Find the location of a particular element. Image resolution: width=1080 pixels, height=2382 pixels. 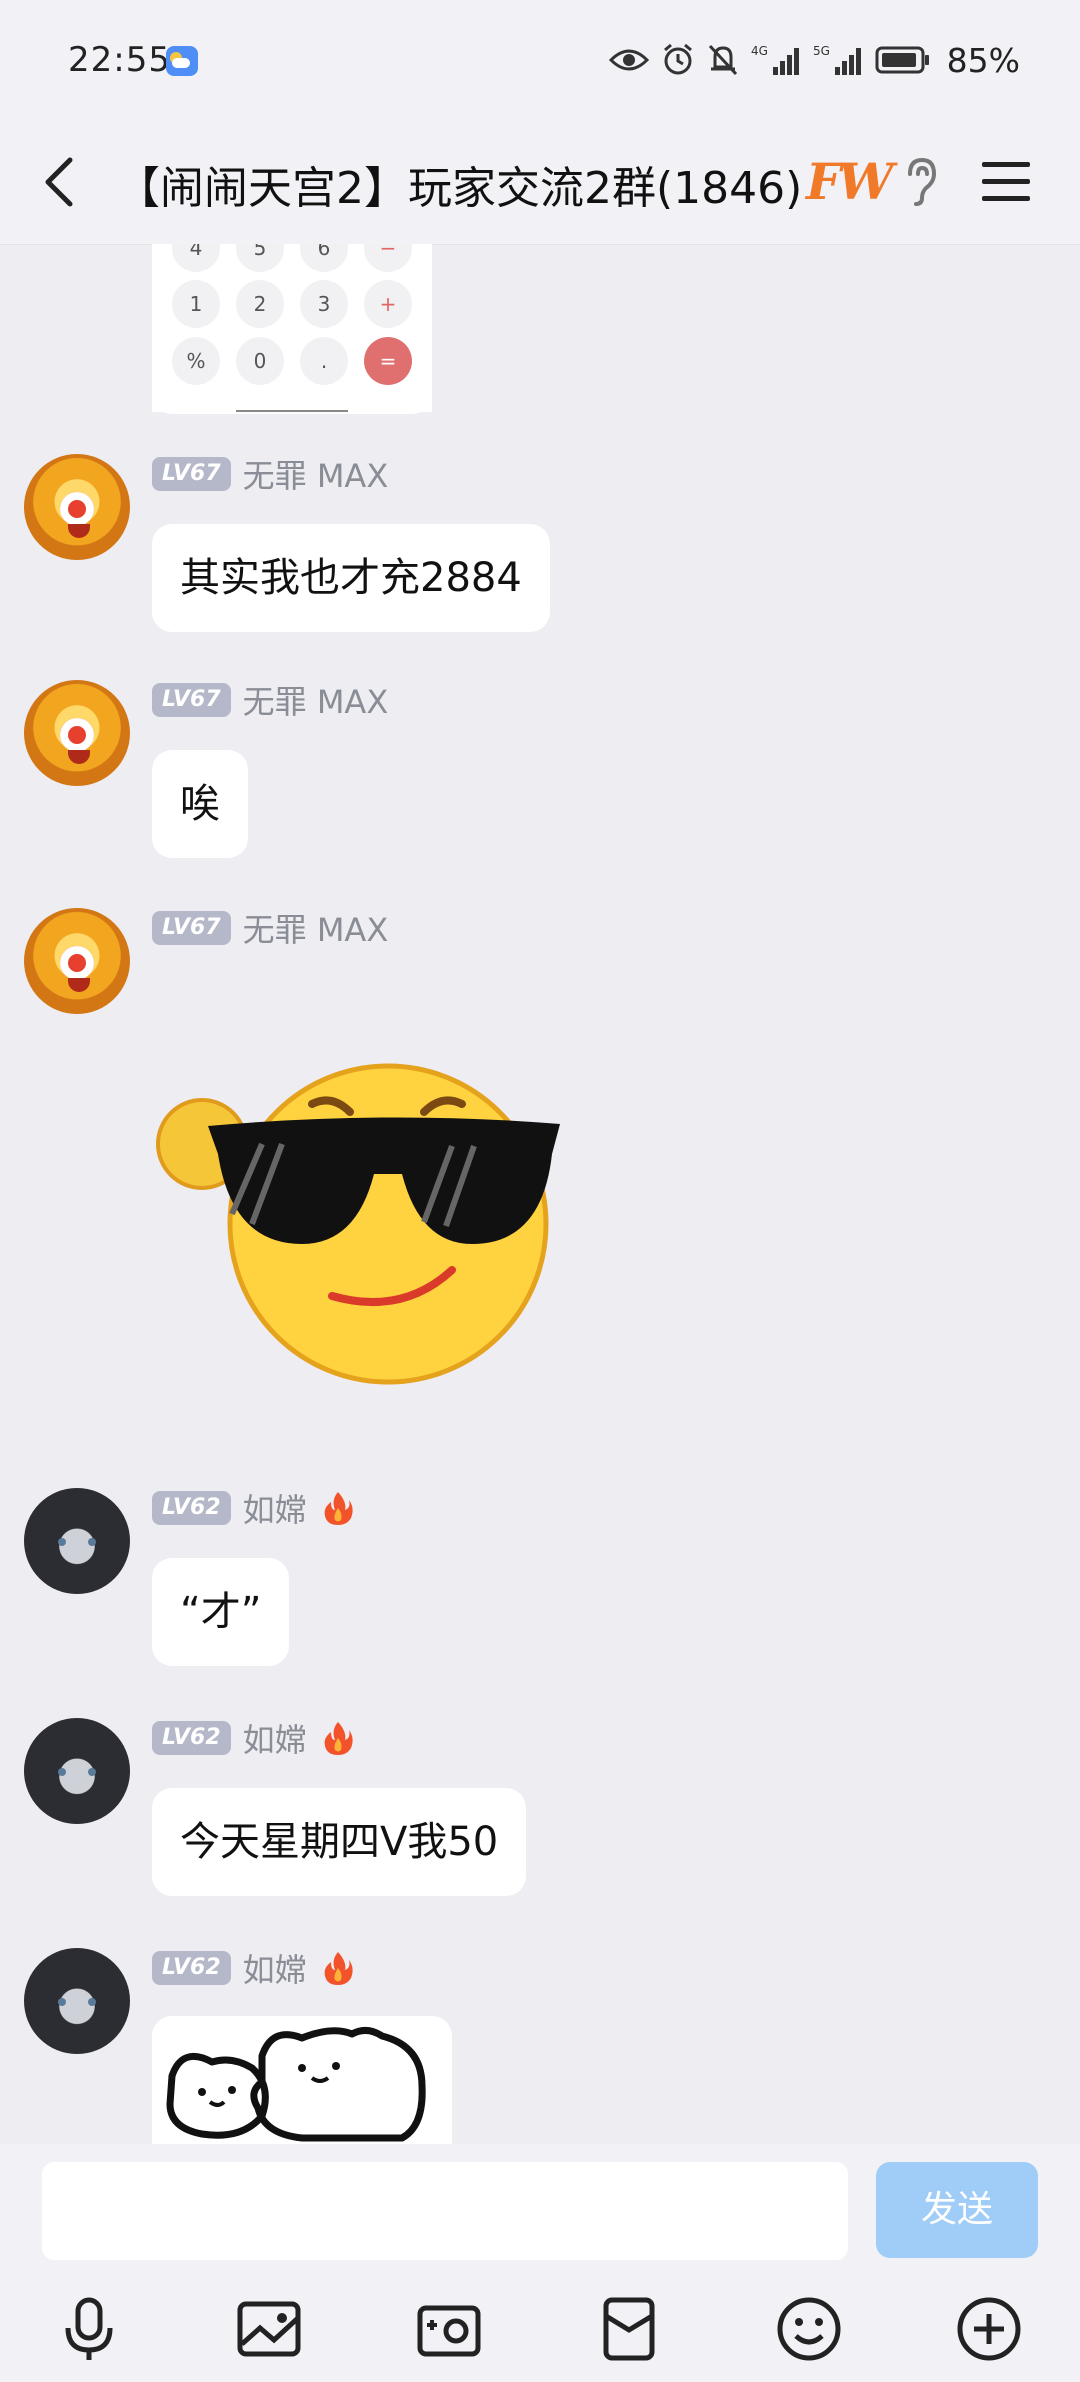

calc-key: 6 is located at coordinates (324, 258).